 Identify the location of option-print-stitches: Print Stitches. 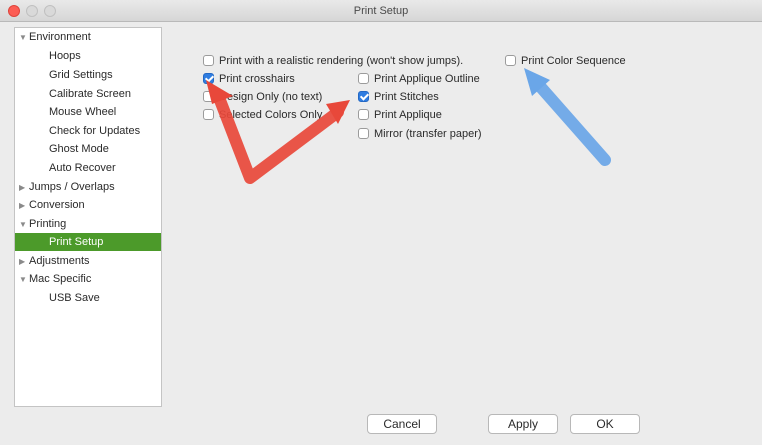
(398, 97).